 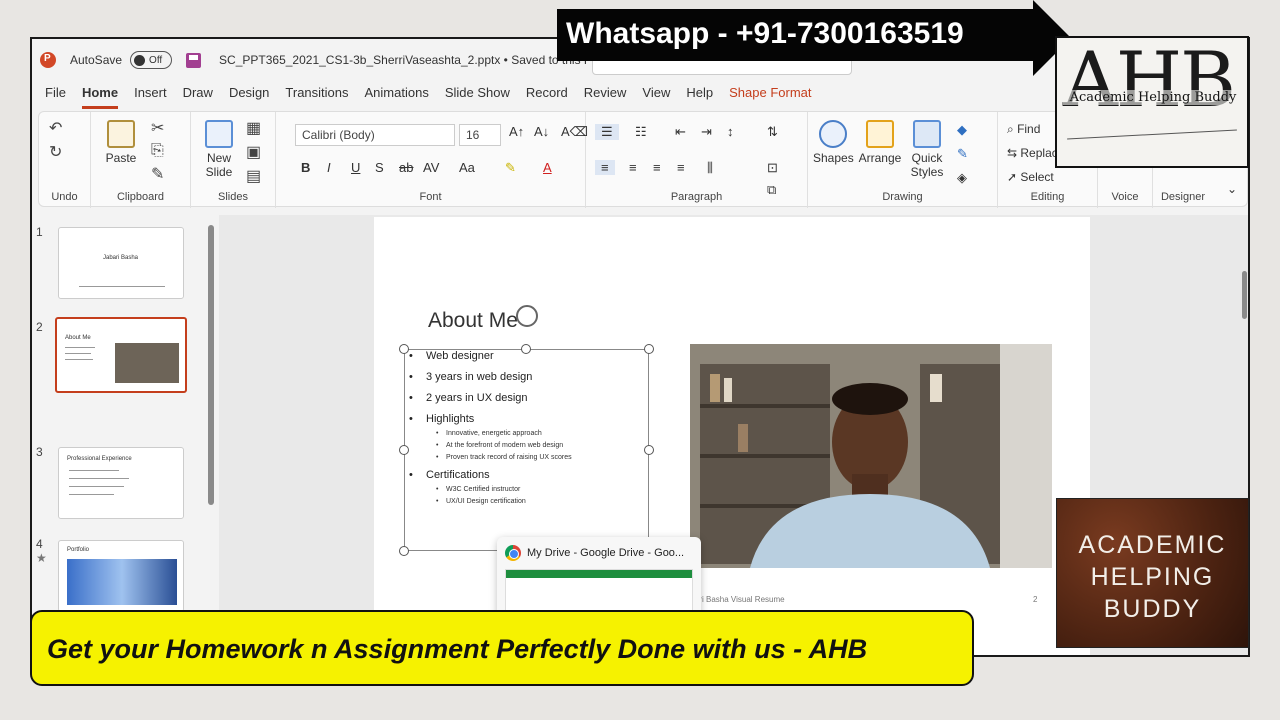 I want to click on tab-home: Home, so click(x=100, y=97).